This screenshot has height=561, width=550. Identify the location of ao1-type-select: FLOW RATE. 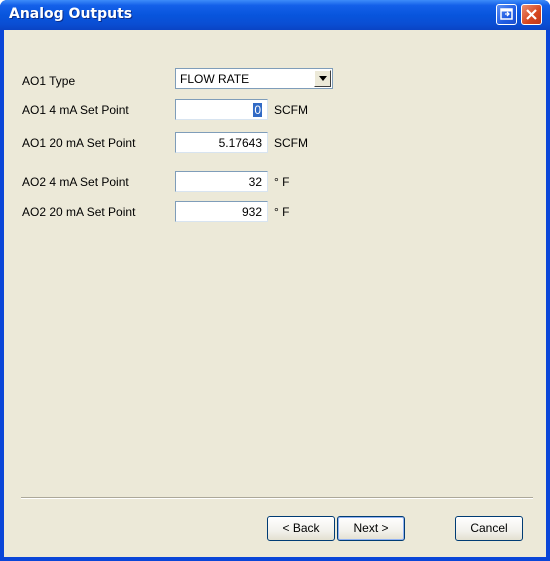
(254, 78).